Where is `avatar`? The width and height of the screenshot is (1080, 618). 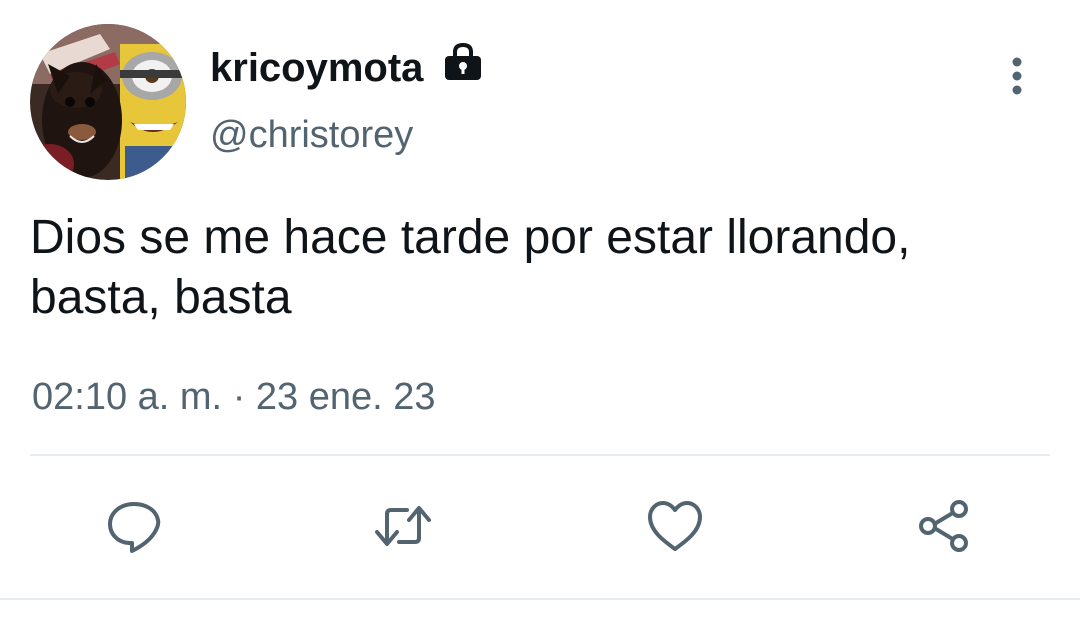
avatar is located at coordinates (108, 102).